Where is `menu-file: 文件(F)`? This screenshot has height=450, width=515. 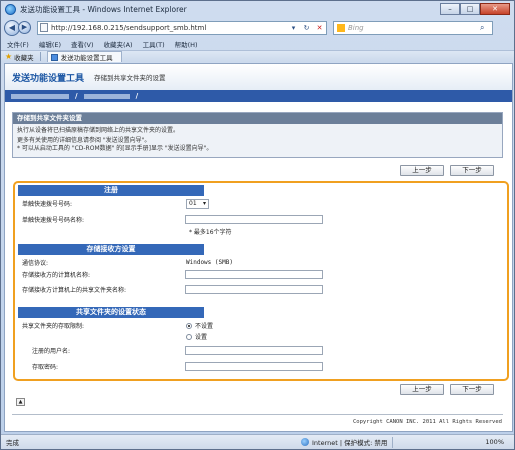
menu-file: 文件(F) is located at coordinates (18, 44).